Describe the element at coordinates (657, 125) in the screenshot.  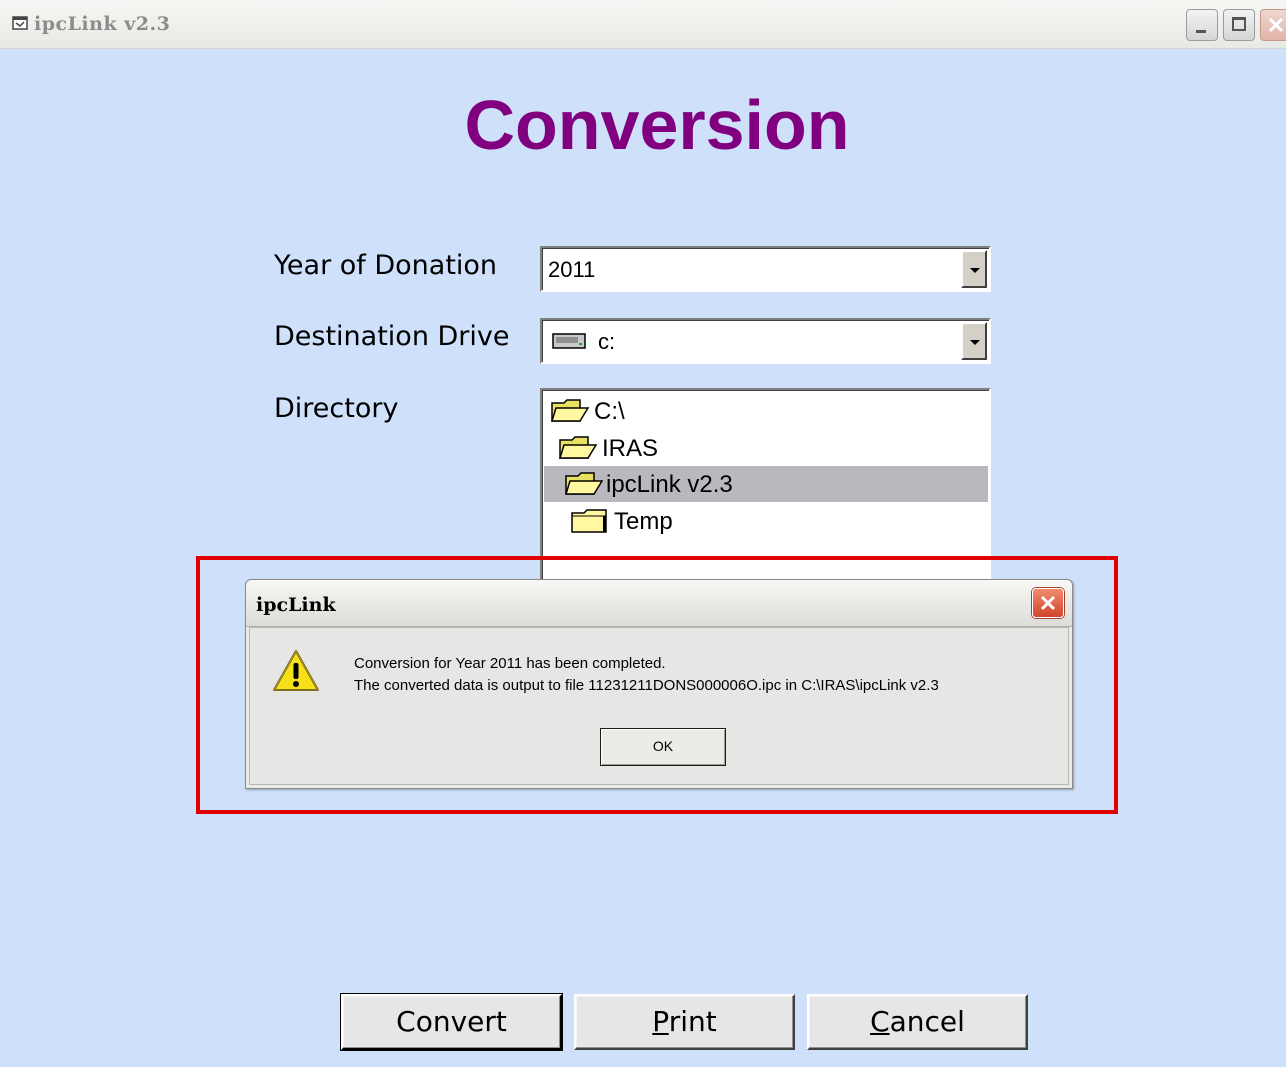
I see `page-title: Conversion` at that location.